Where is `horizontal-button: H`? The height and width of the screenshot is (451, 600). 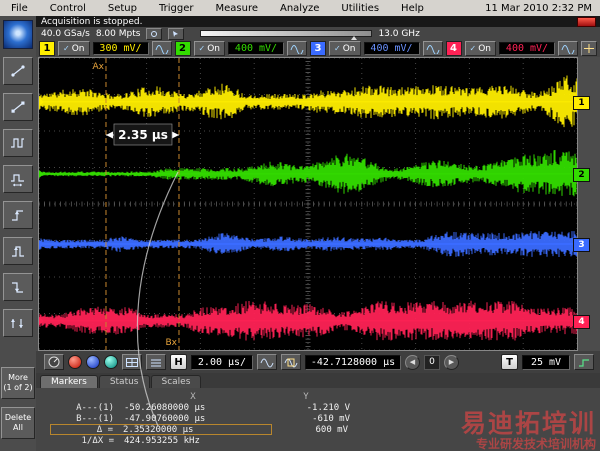
horizontal-button: H is located at coordinates (178, 362).